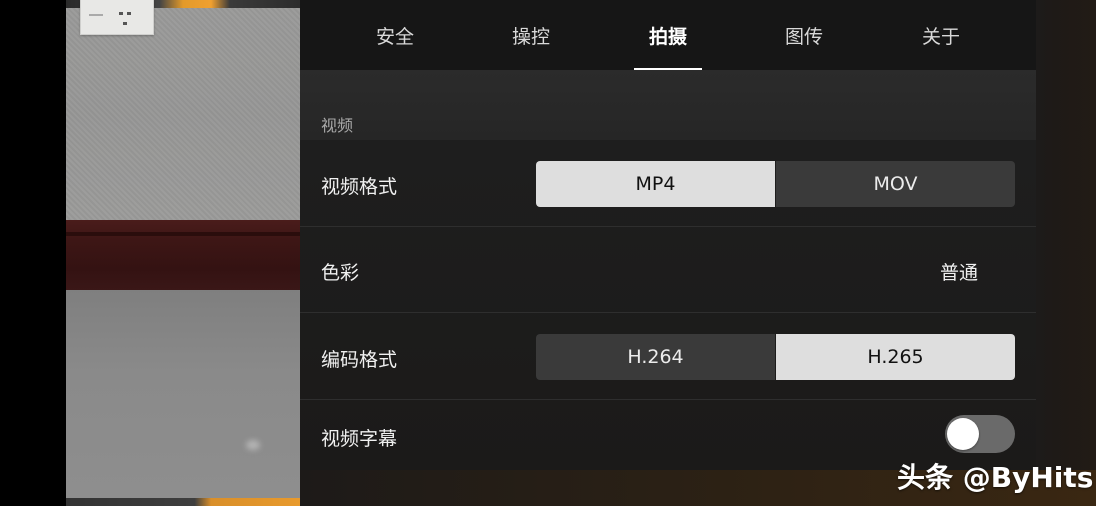 This screenshot has height=506, width=1096. What do you see at coordinates (359, 360) in the screenshot?
I see `encoding-format-label: 编码格式` at bounding box center [359, 360].